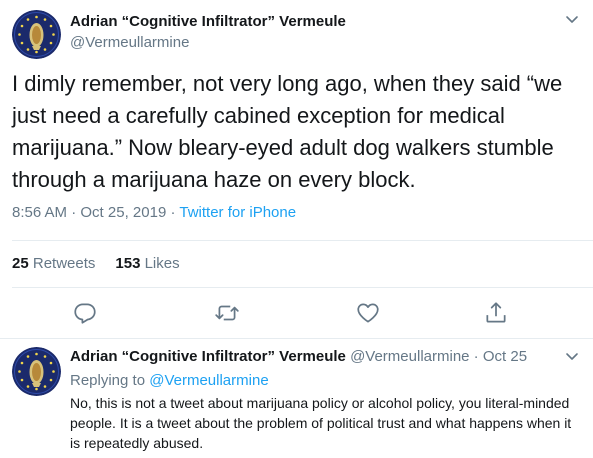 Image resolution: width=593 pixels, height=458 pixels. I want to click on tweet-time: 8:56 AM, so click(39, 212).